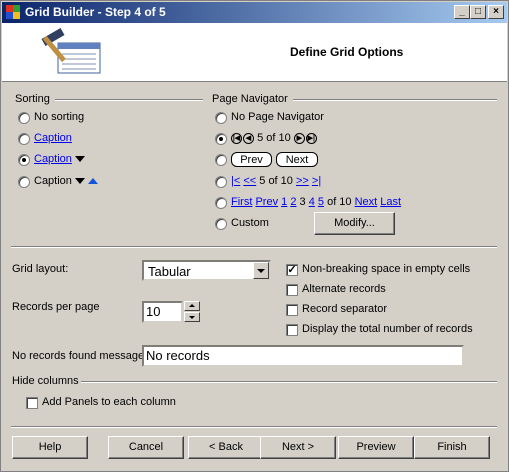 The width and height of the screenshot is (509, 472). Describe the element at coordinates (250, 99) in the screenshot. I see `navigator-label: Page Navigator` at that location.